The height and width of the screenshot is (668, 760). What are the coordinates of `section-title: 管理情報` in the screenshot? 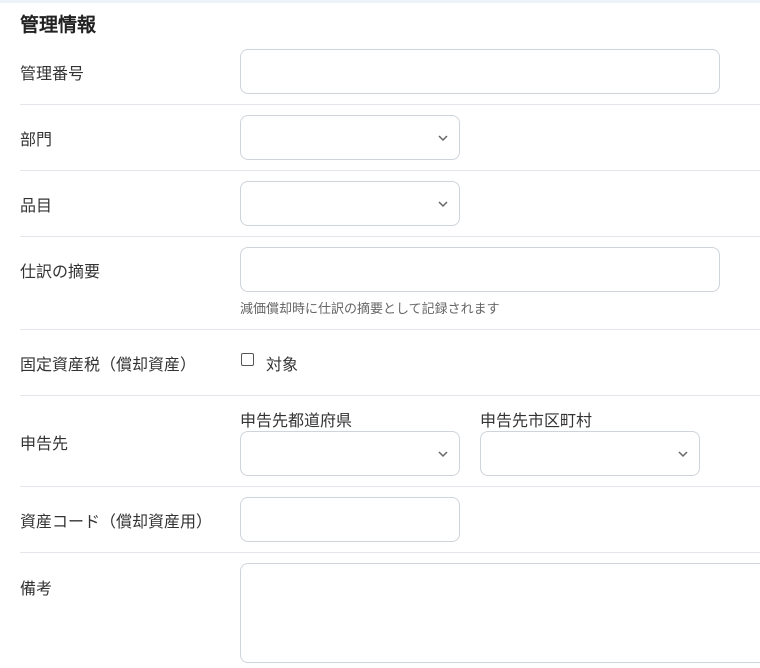 It's located at (58, 25).